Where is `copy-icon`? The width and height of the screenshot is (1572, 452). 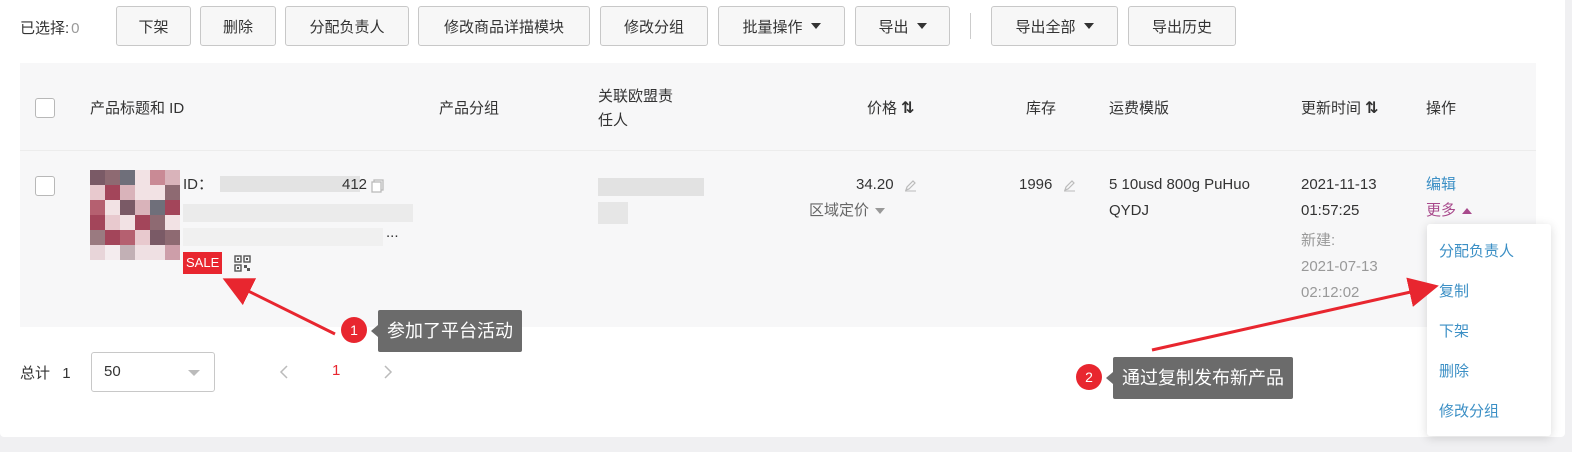 copy-icon is located at coordinates (378, 186).